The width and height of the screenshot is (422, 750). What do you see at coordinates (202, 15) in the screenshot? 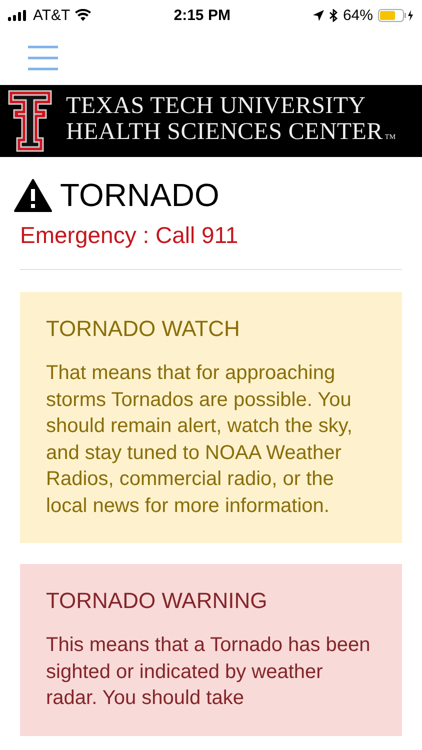
I see `status-time: 2:15 PM` at bounding box center [202, 15].